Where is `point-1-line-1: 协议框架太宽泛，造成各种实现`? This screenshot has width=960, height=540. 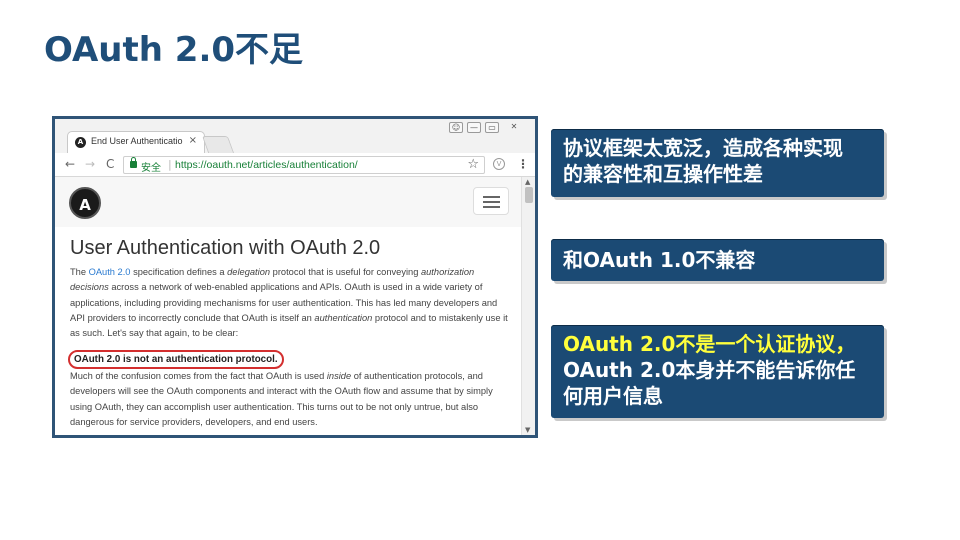
point-1-line-1: 协议框架太宽泛，造成各种实现 is located at coordinates (703, 148).